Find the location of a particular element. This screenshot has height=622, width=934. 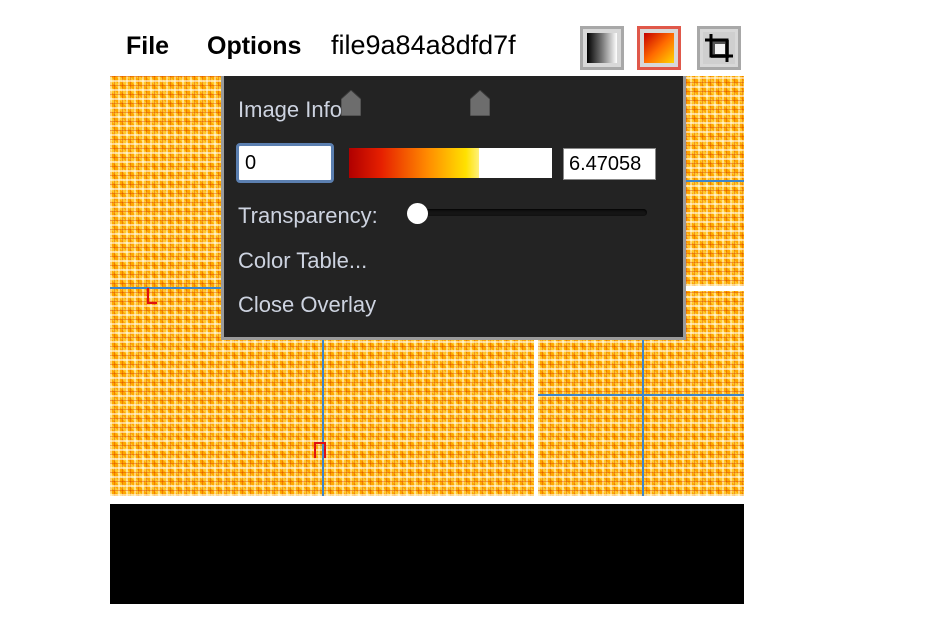

file-menu: File is located at coordinates (147, 46).